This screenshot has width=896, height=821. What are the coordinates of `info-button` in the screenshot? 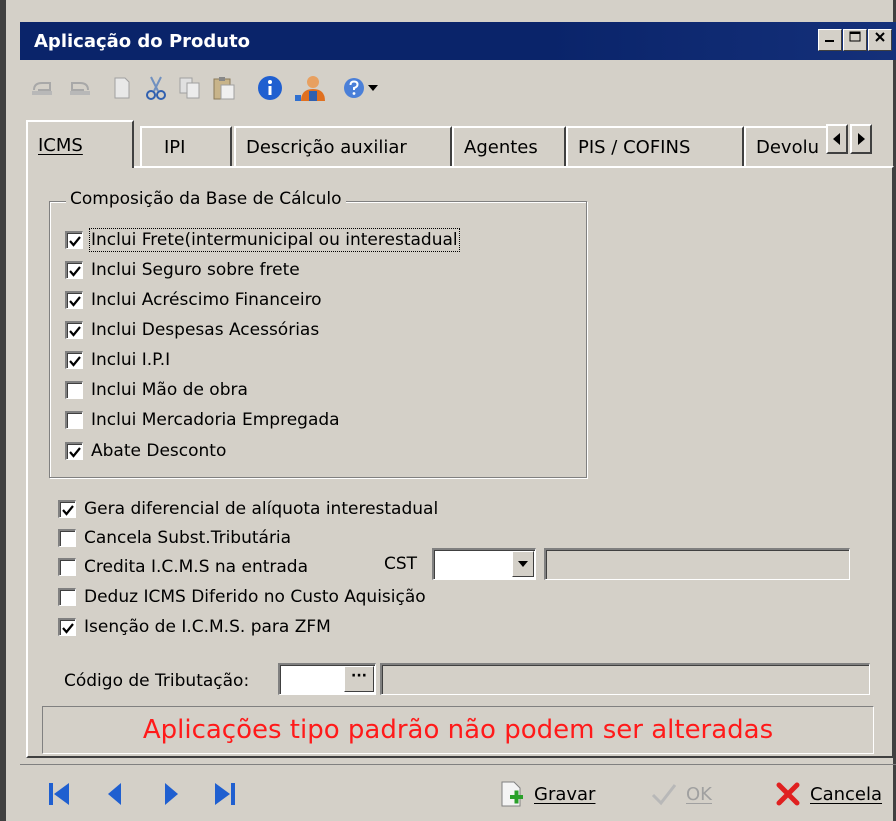 It's located at (270, 88).